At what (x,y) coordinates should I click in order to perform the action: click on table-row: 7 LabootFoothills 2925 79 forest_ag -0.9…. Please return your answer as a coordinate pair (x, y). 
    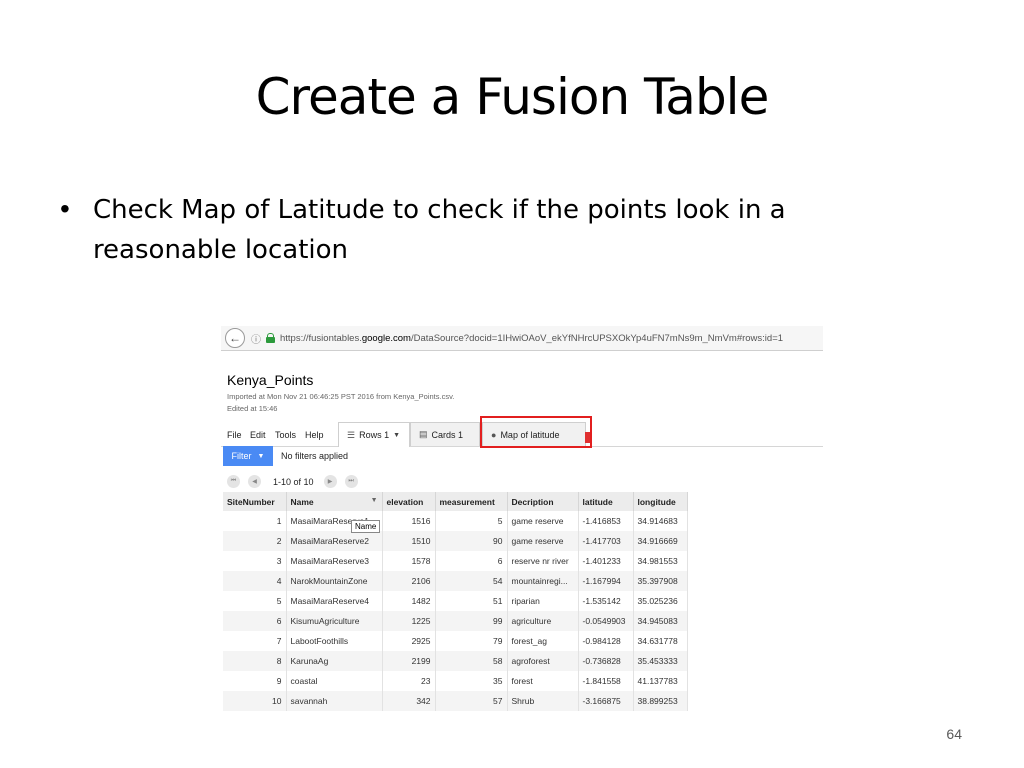
    Looking at the image, I should click on (455, 641).